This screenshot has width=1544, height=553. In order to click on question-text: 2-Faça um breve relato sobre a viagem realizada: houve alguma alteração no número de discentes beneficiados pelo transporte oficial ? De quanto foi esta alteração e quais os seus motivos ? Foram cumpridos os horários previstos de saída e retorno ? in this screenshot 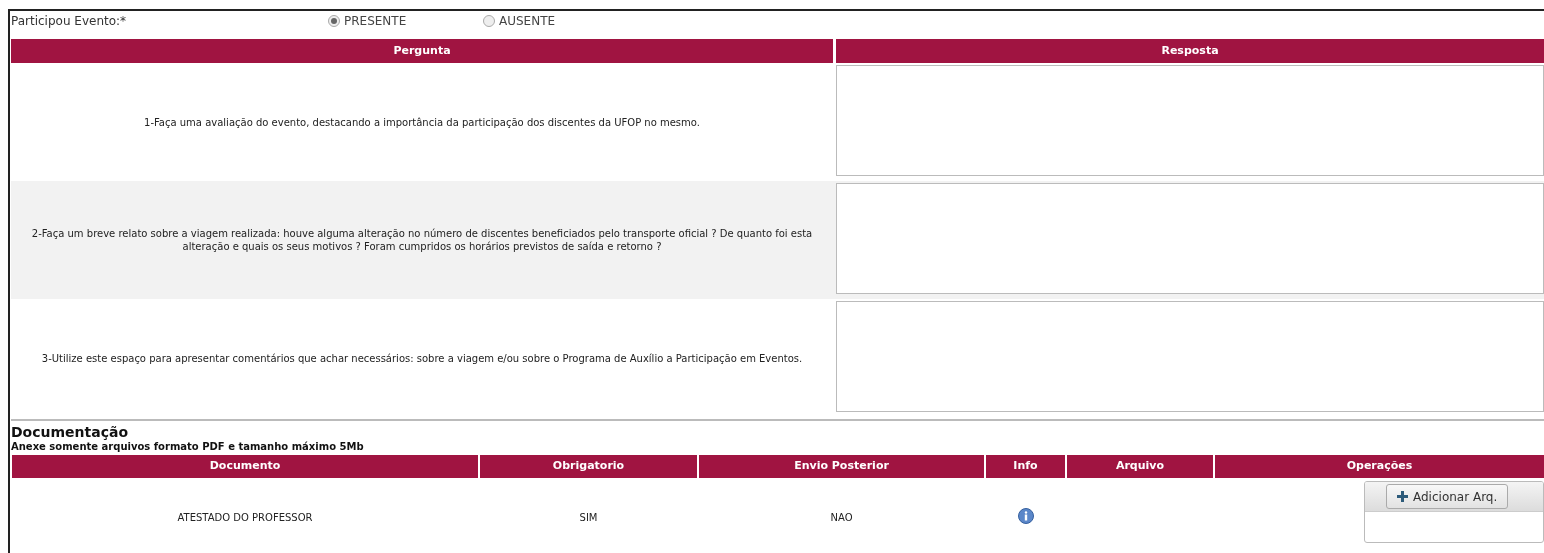, I will do `click(422, 240)`.